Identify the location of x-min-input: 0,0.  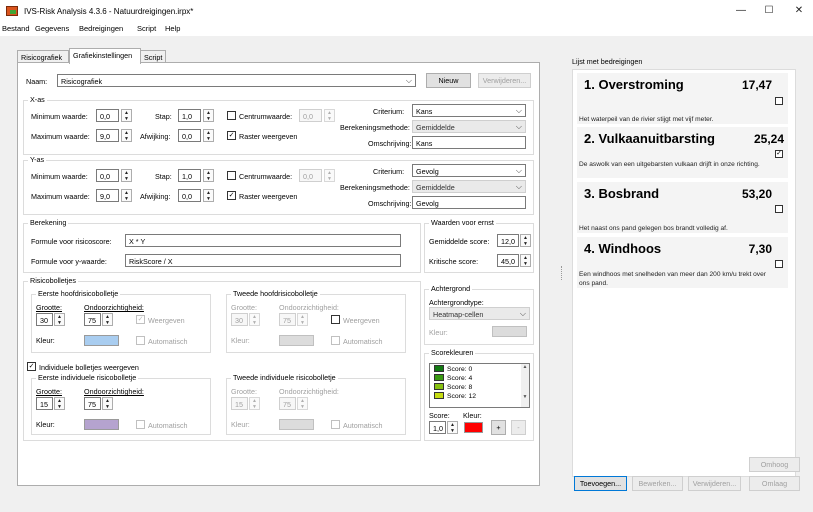
(107, 115).